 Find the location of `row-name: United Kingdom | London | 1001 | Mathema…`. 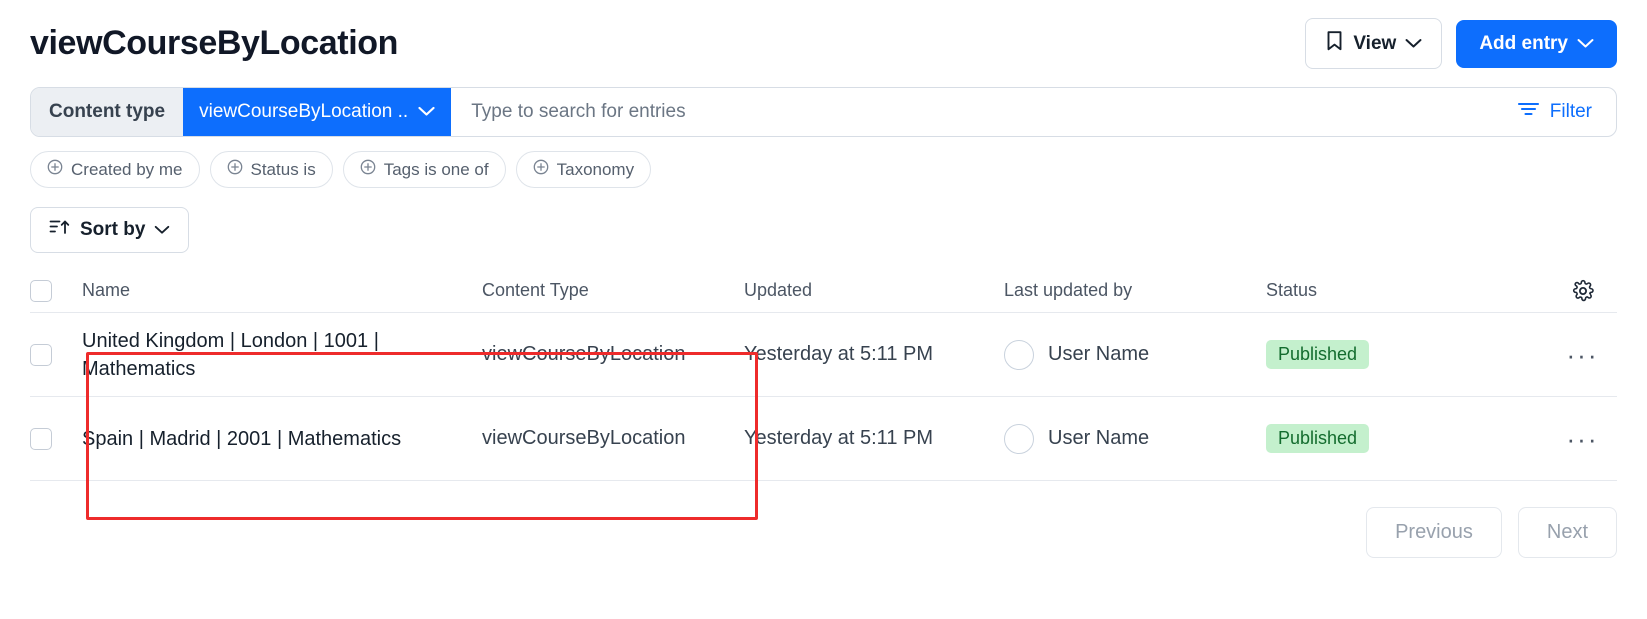

row-name: United Kingdom | London | 1001 | Mathema… is located at coordinates (282, 355).